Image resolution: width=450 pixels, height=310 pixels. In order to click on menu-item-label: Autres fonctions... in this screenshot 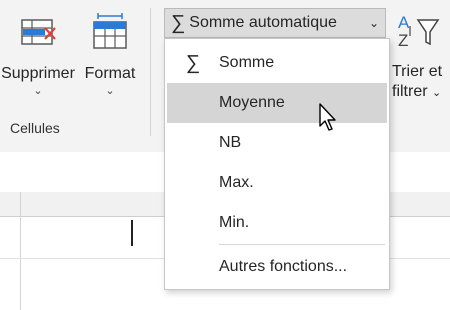, I will do `click(283, 266)`.